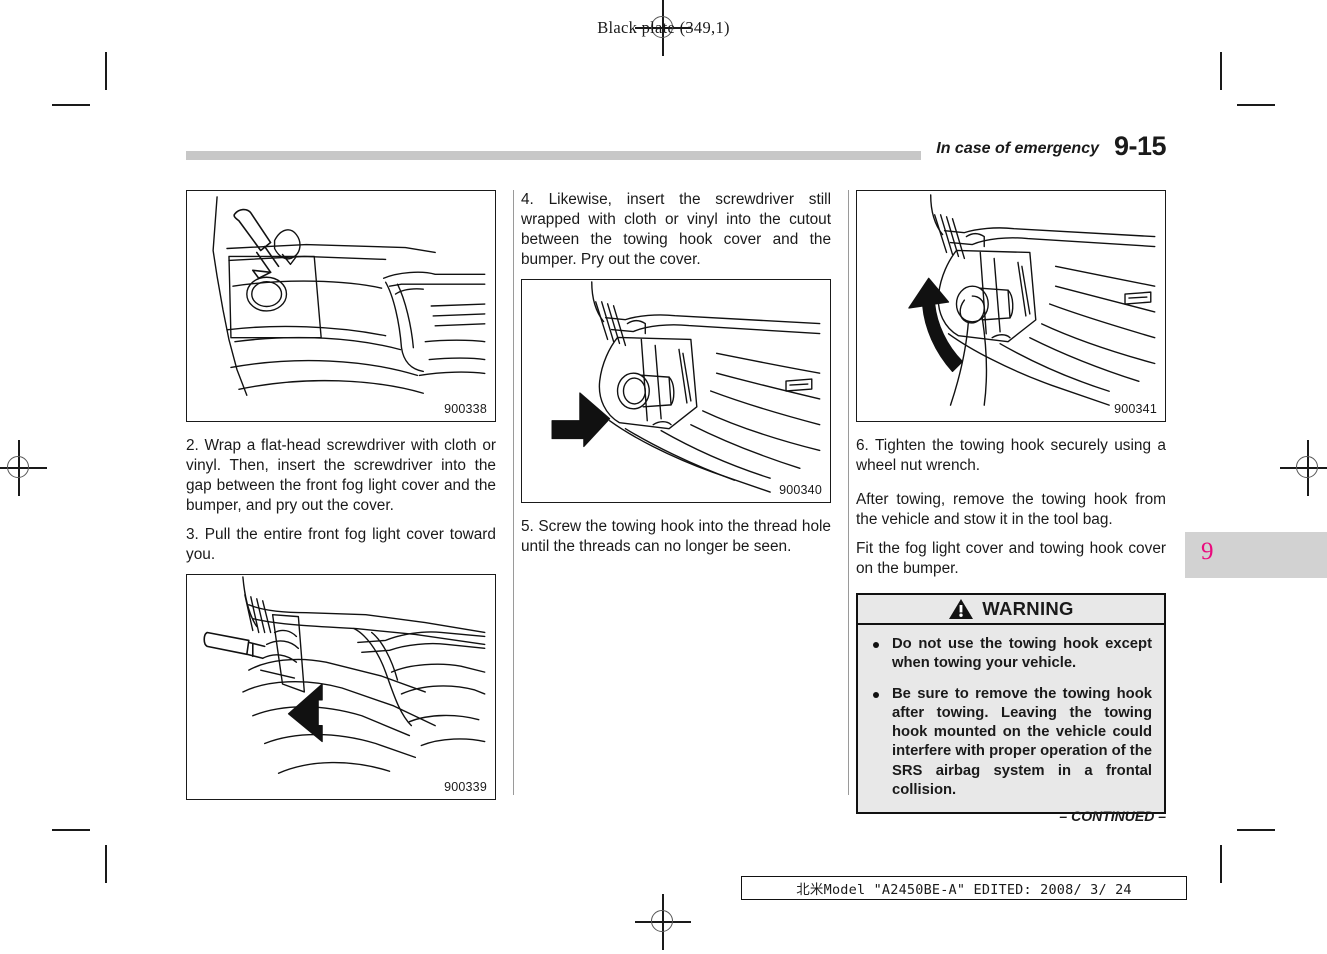  I want to click on crop-mark-bottom-right-vertical, so click(1221, 864).